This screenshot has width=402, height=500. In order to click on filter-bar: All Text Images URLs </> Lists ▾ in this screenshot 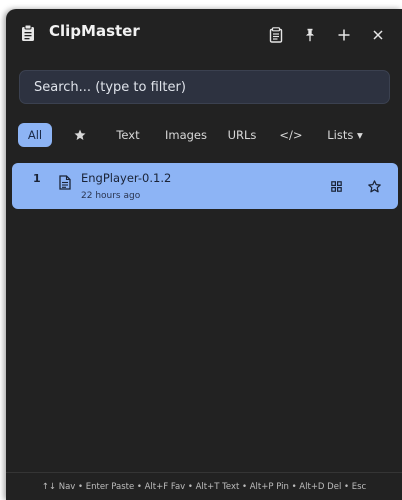, I will do `click(208, 135)`.